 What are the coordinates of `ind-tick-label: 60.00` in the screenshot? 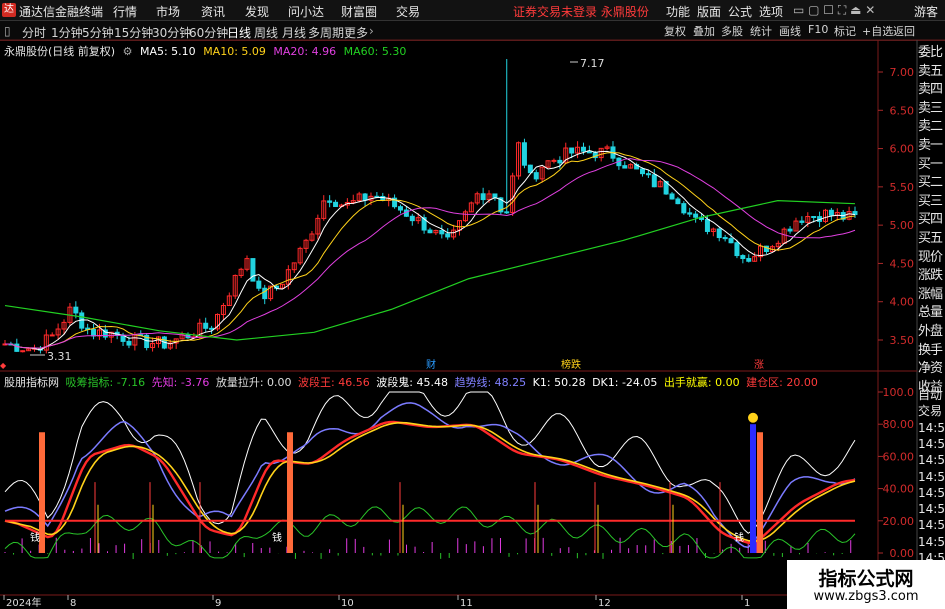 It's located at (899, 456).